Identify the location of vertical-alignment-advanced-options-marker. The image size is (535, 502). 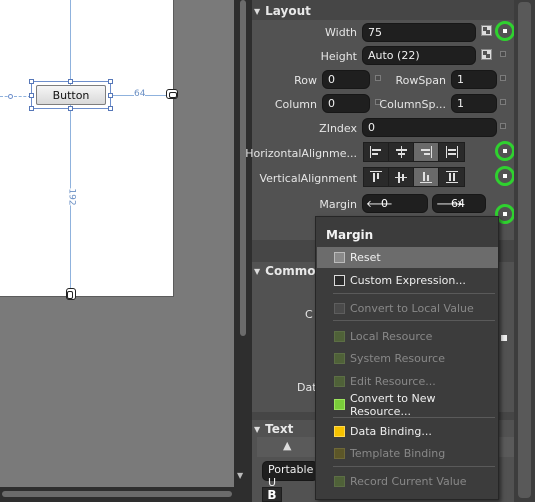
(505, 176).